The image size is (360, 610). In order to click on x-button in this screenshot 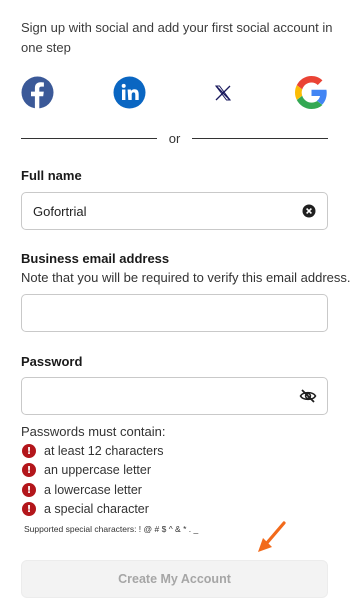, I will do `click(222, 92)`.